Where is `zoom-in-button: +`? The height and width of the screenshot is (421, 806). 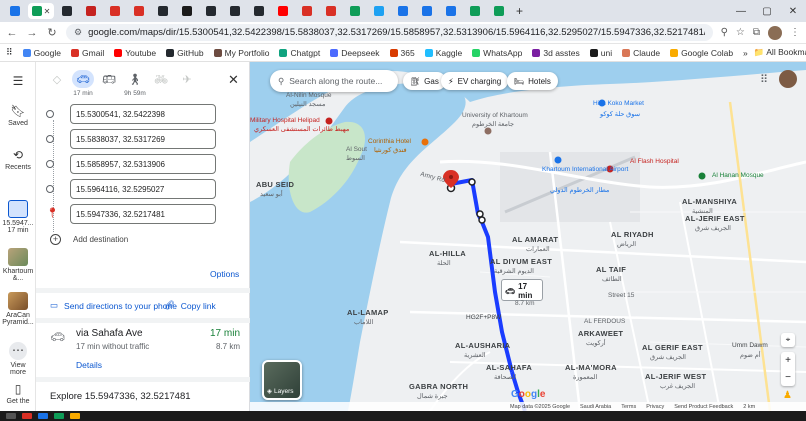
zoom-in-button: + is located at coordinates (788, 360).